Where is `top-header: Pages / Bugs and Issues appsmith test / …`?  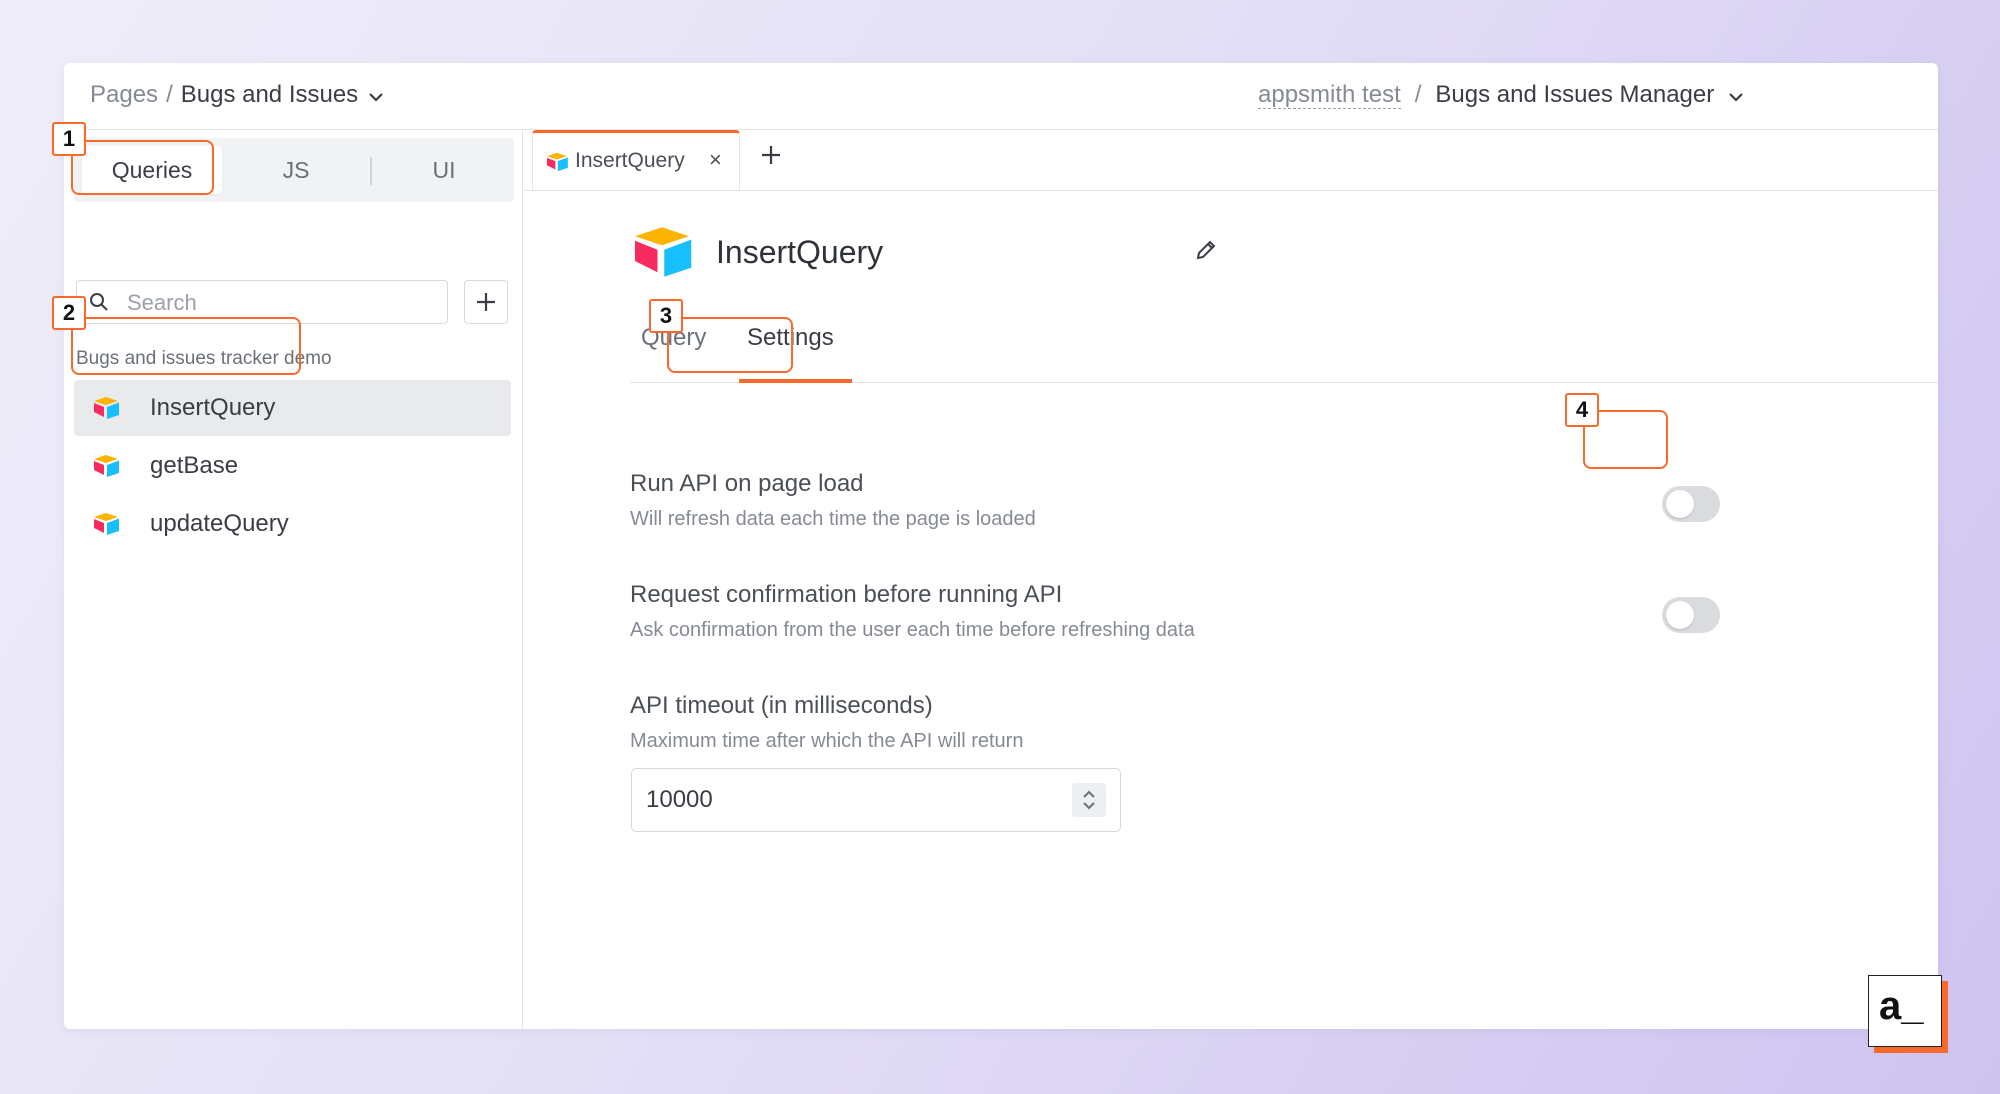 top-header: Pages / Bugs and Issues appsmith test / … is located at coordinates (1001, 96).